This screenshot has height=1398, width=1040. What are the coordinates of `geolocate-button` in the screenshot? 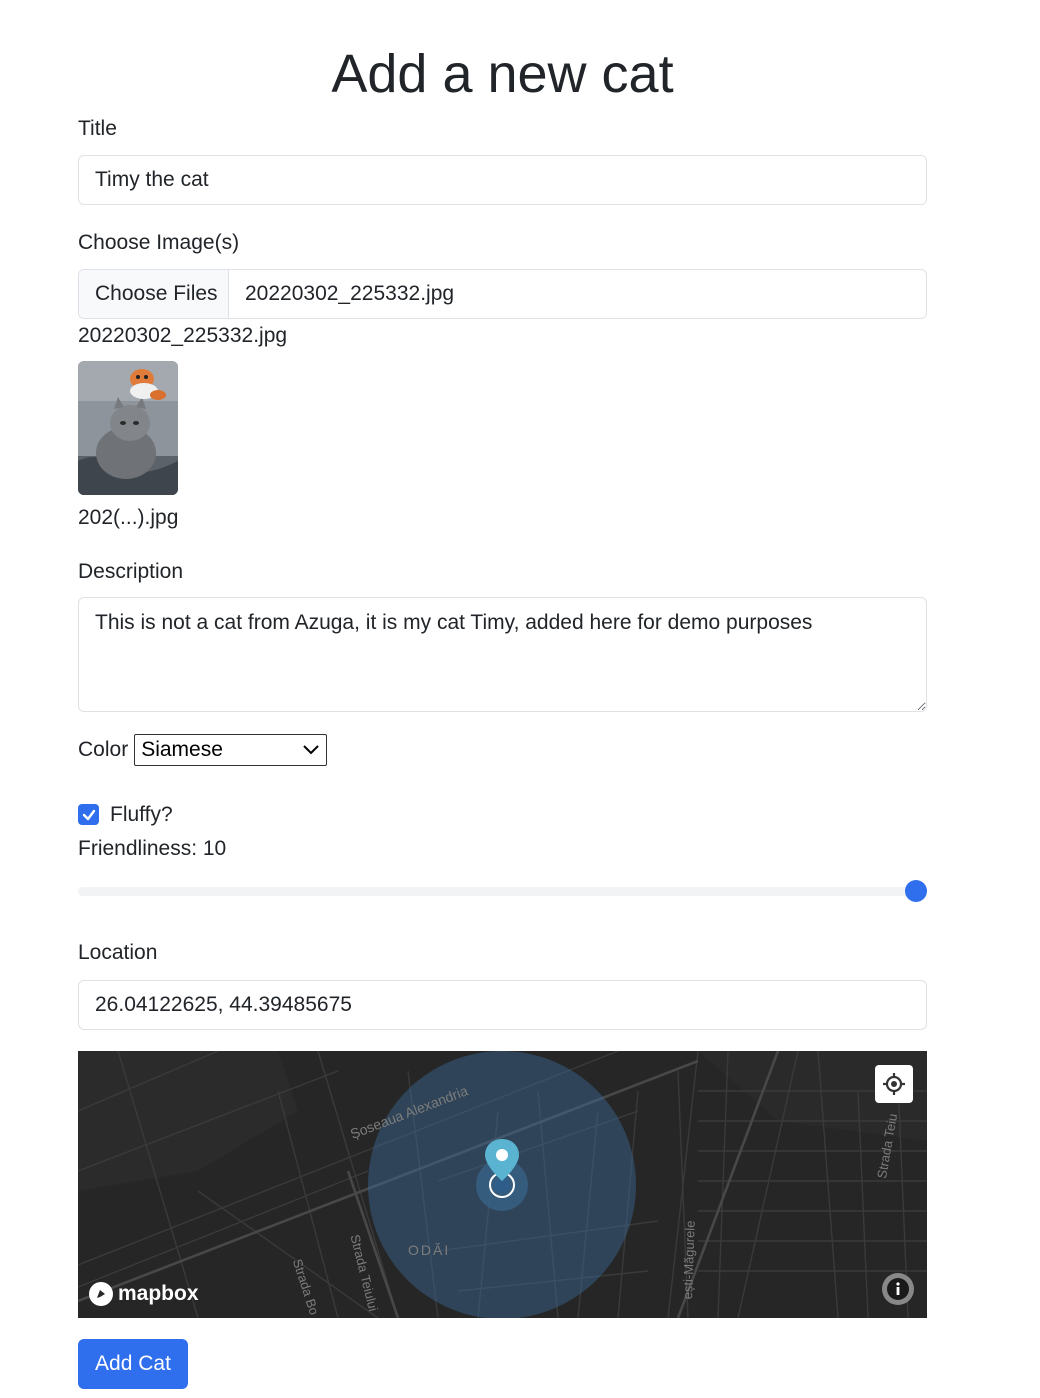 It's located at (894, 1084).